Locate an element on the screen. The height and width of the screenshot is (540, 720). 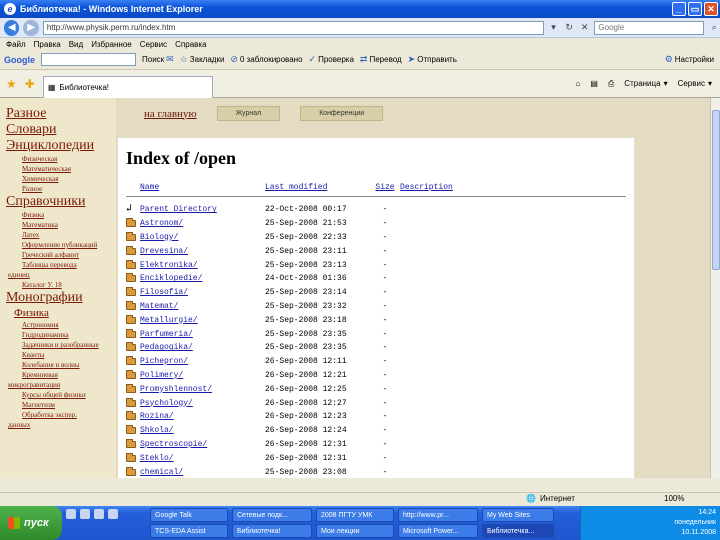
sidebar-item: данных is located at coordinates (61, 425).